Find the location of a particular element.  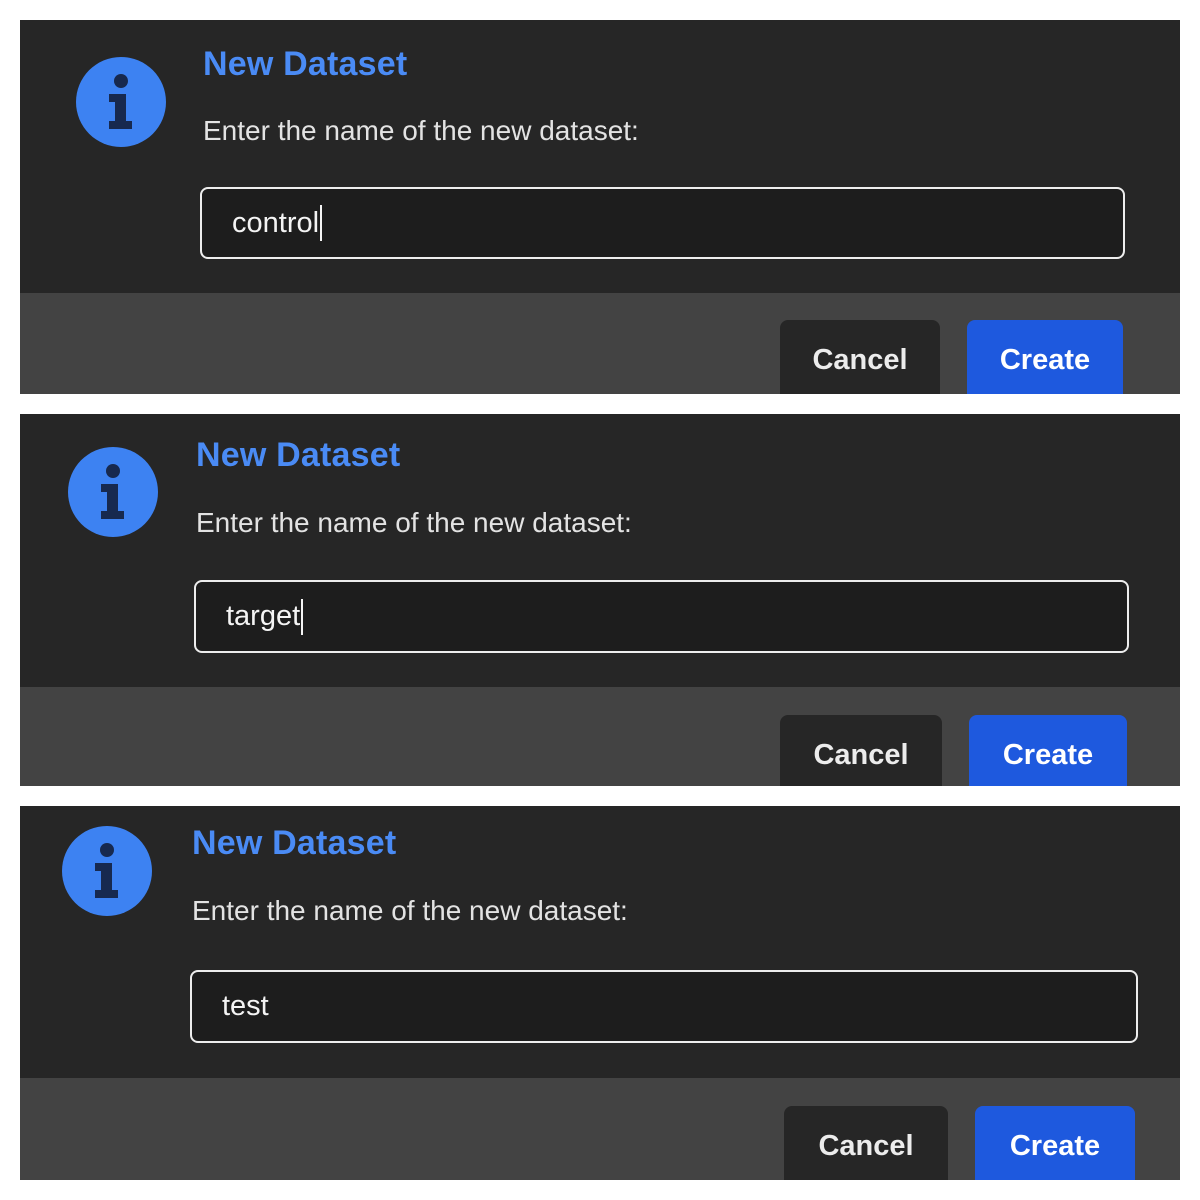

input-value: target is located at coordinates (263, 616).